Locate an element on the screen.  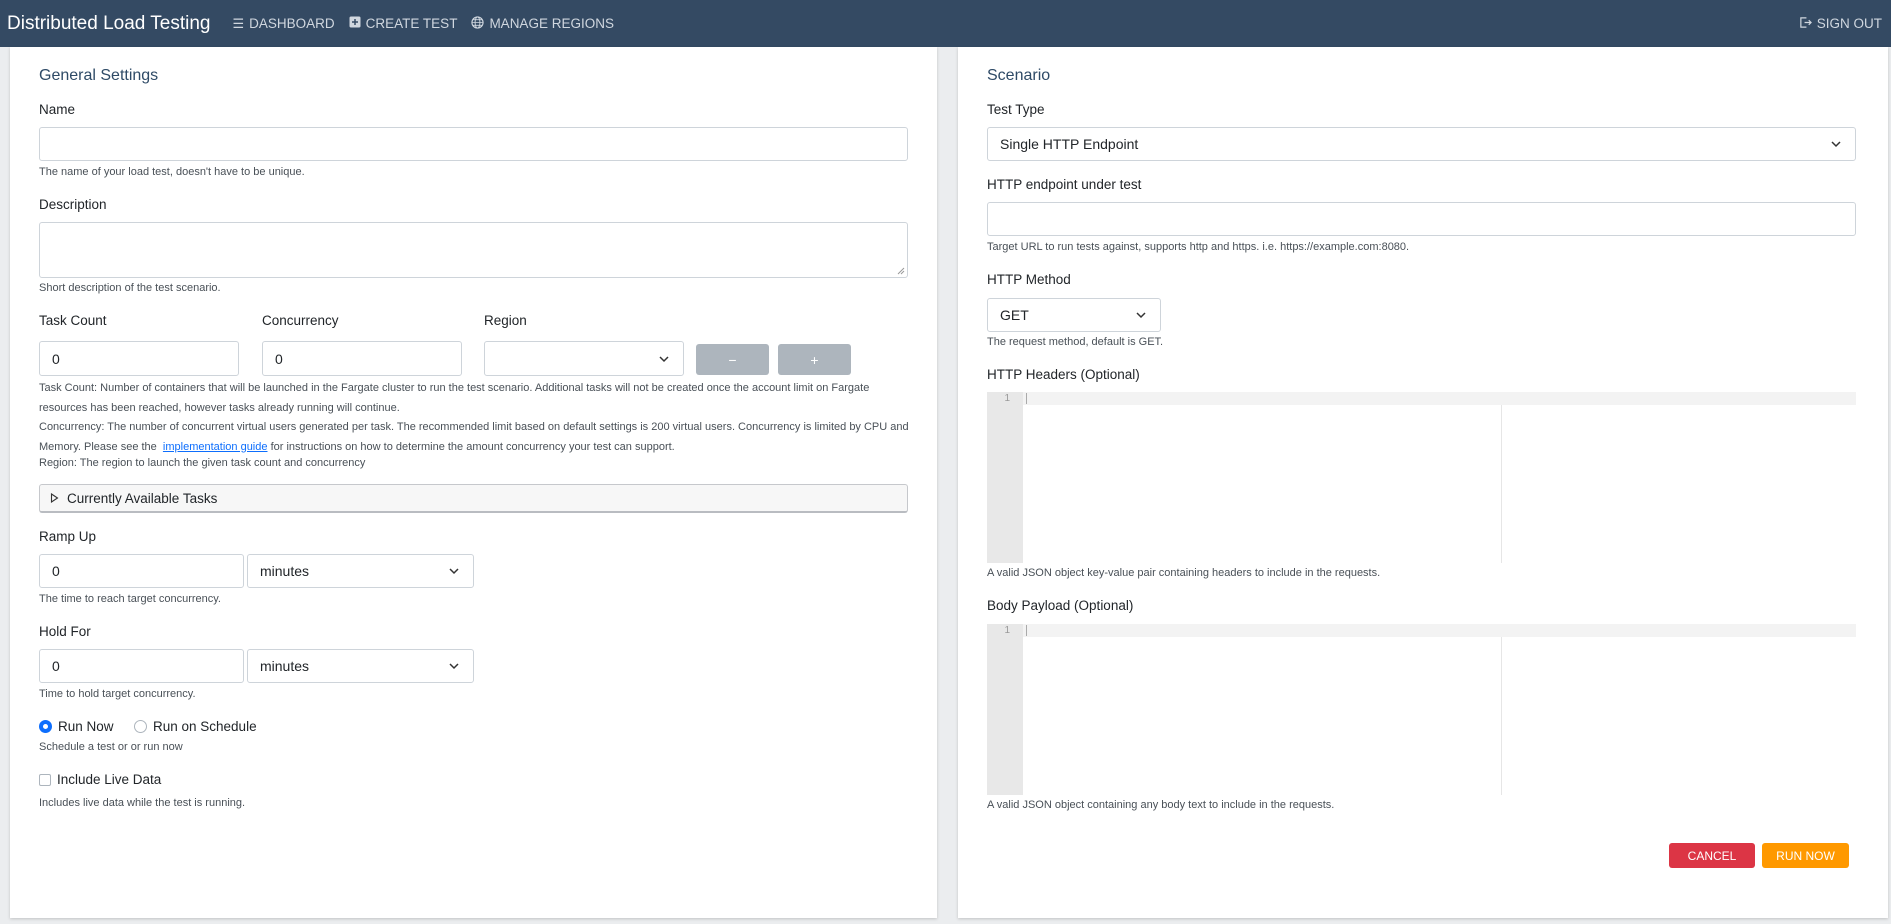
description-help: Short description of the test scenario. is located at coordinates (130, 288).